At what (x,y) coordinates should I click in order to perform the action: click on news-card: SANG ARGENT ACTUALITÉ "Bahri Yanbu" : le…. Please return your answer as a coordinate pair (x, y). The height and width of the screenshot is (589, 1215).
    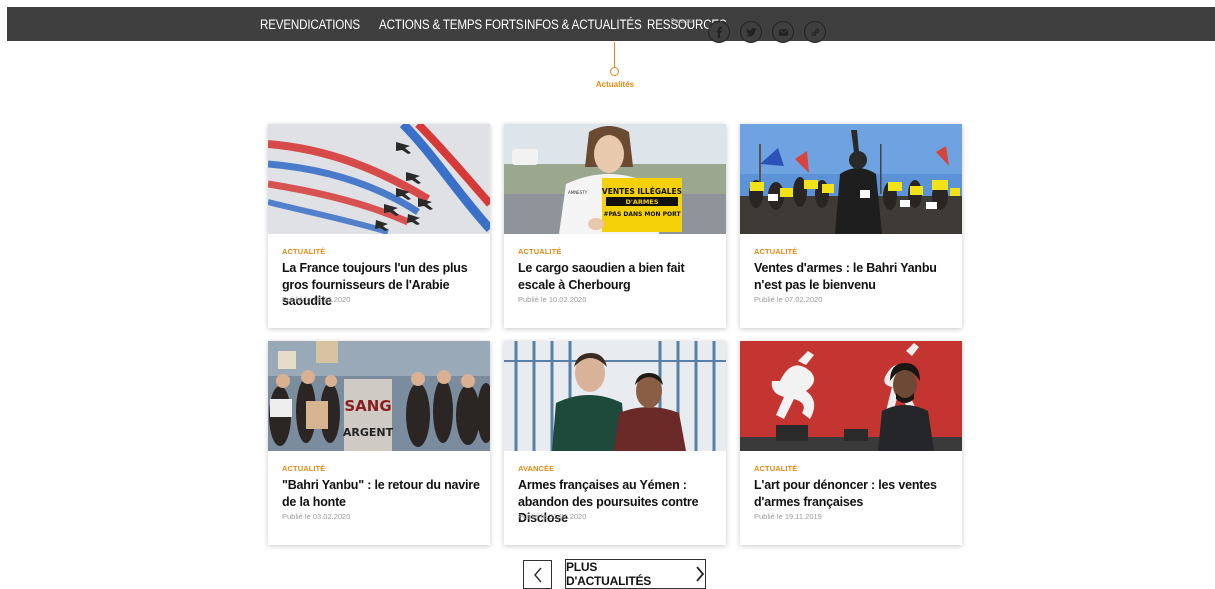
    Looking at the image, I should click on (379, 443).